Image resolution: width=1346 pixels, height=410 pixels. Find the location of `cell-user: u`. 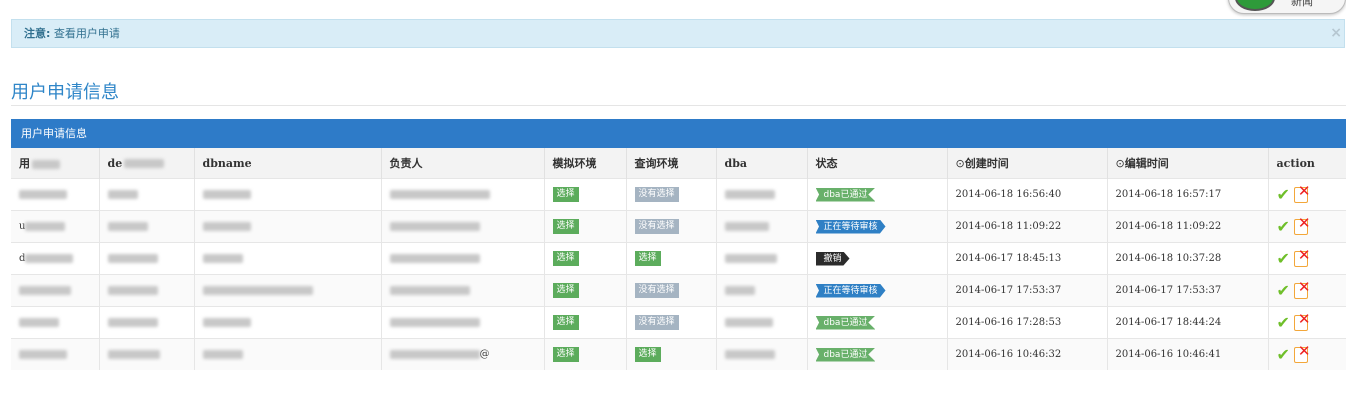

cell-user: u is located at coordinates (55, 226).